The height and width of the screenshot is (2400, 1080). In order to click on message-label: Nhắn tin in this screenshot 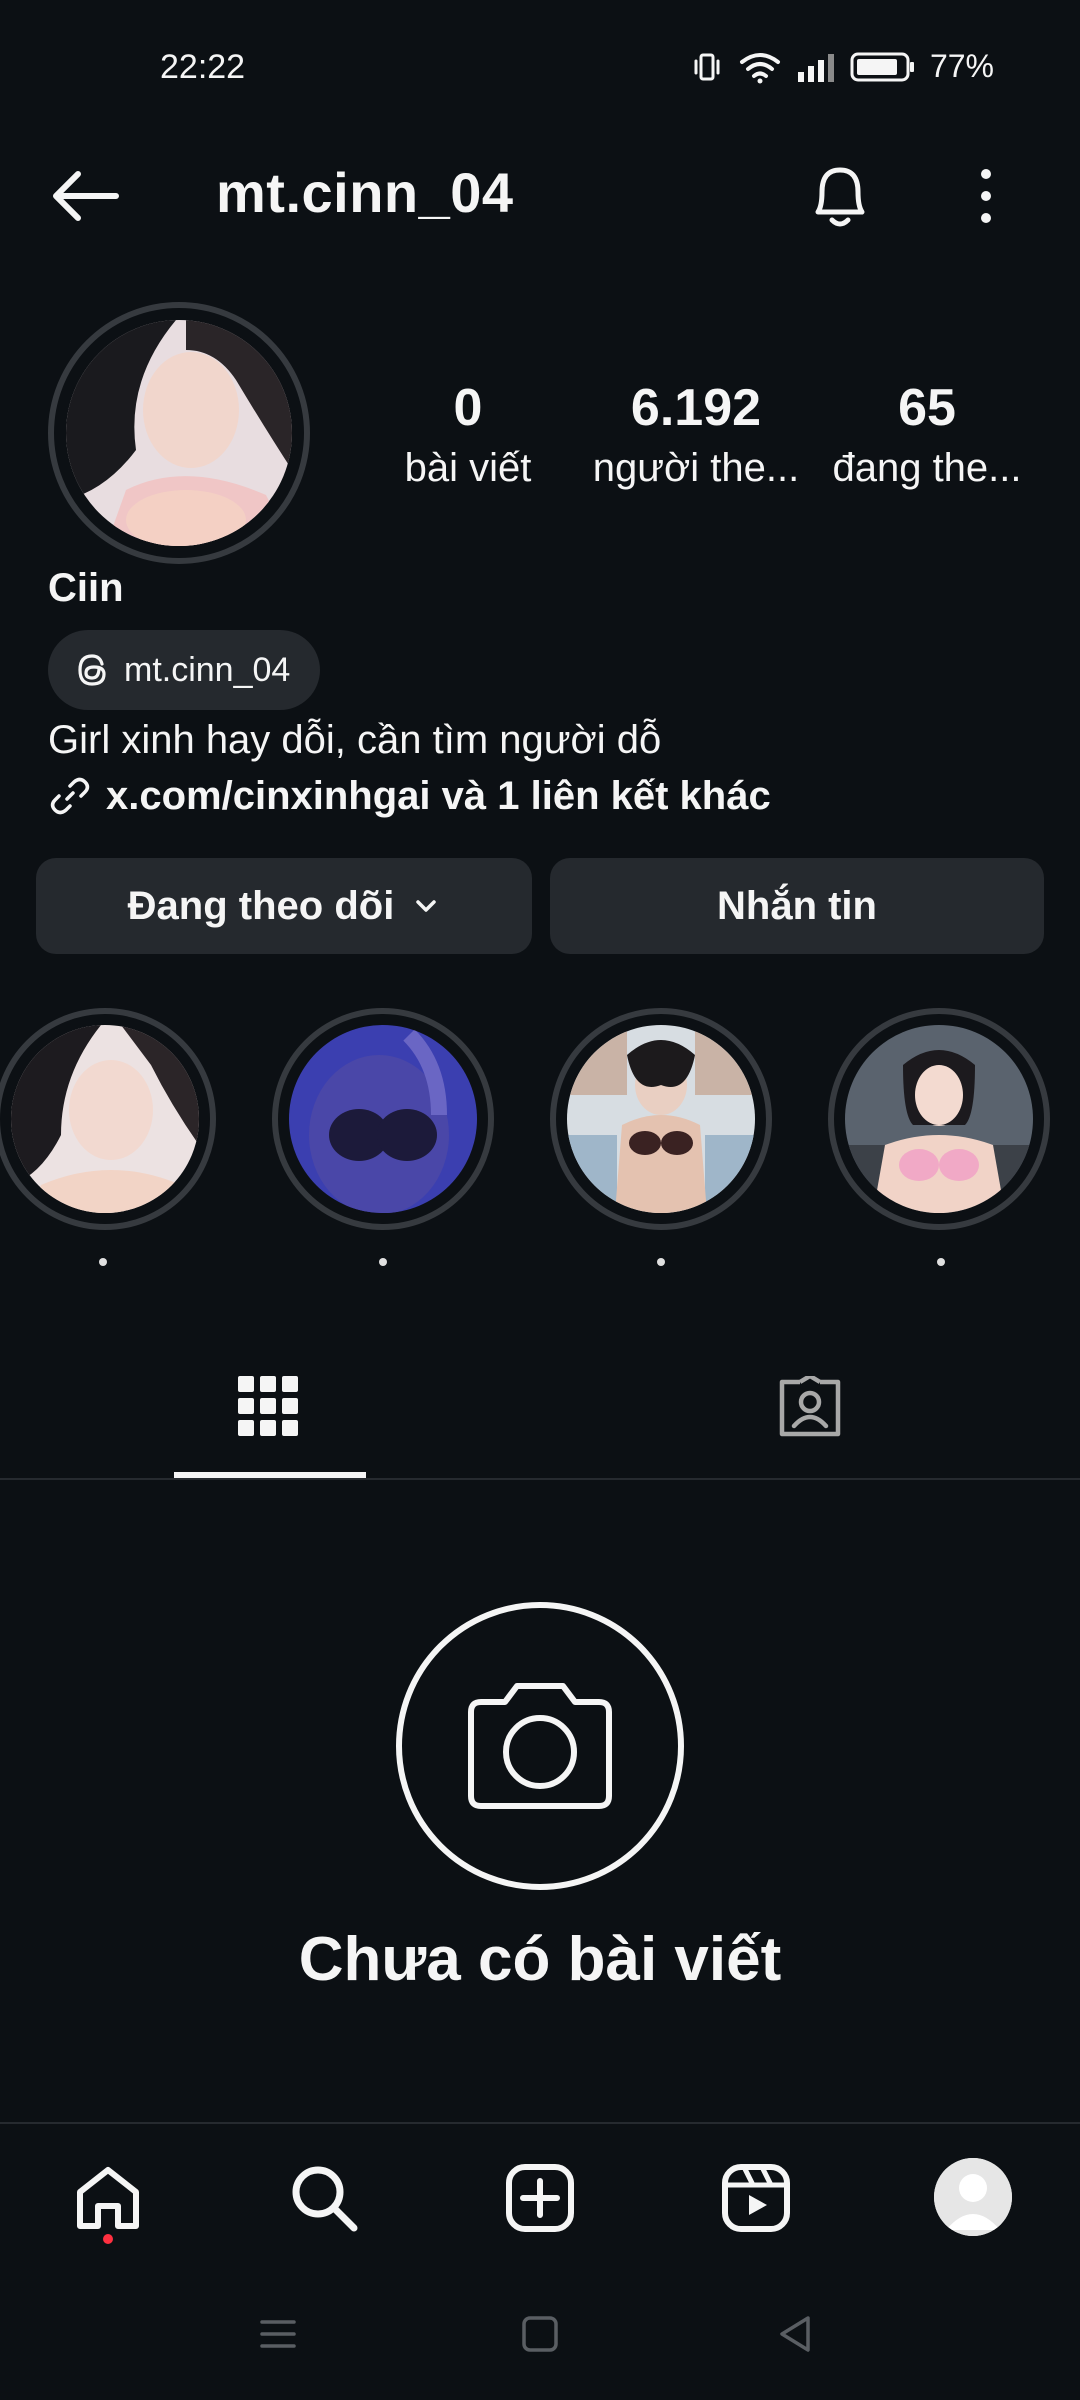, I will do `click(797, 905)`.